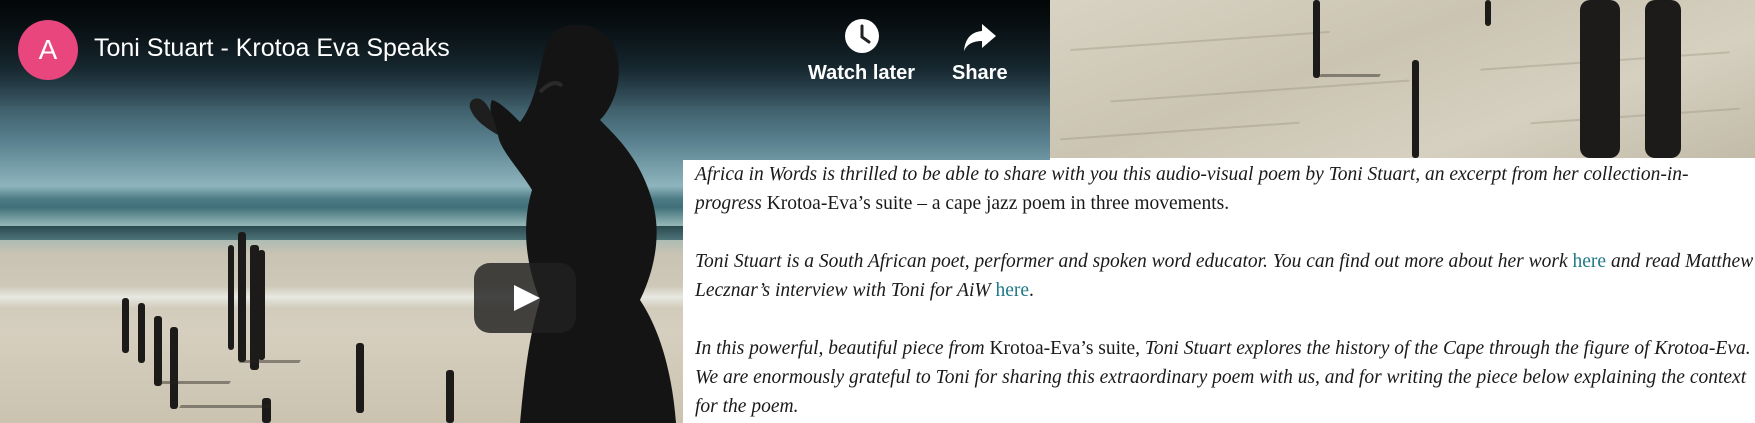 This screenshot has width=1755, height=423. I want to click on context-text-start: In this powerful, beautiful piece from, so click(842, 348).